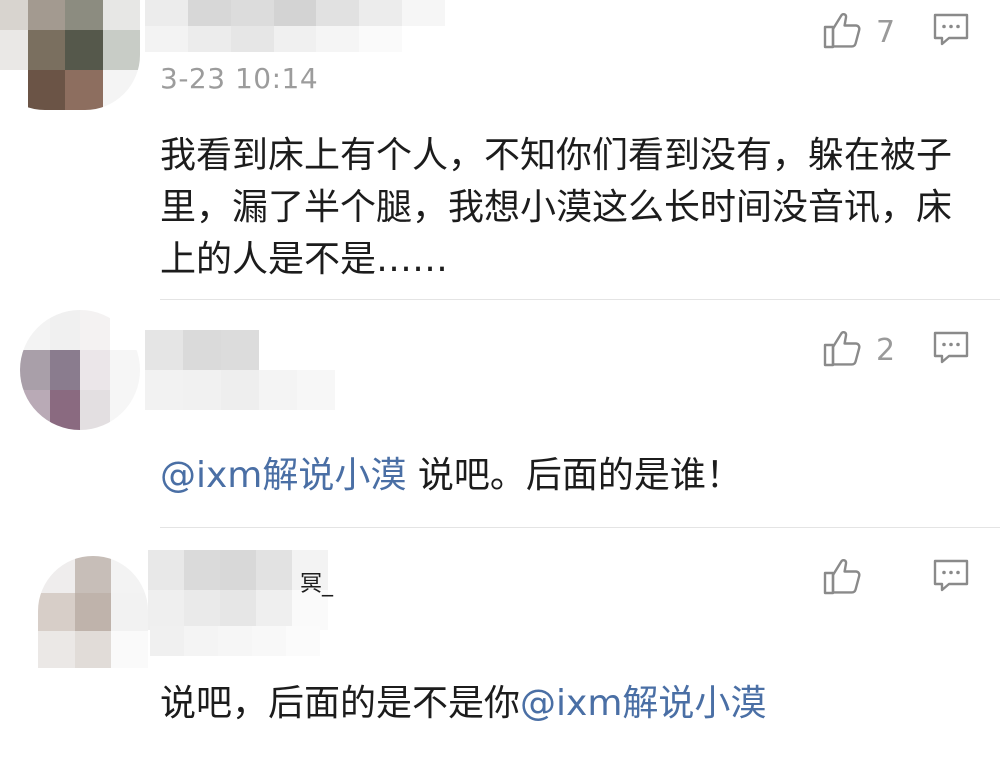 This screenshot has width=1000, height=757. I want to click on like-count: 2, so click(886, 350).